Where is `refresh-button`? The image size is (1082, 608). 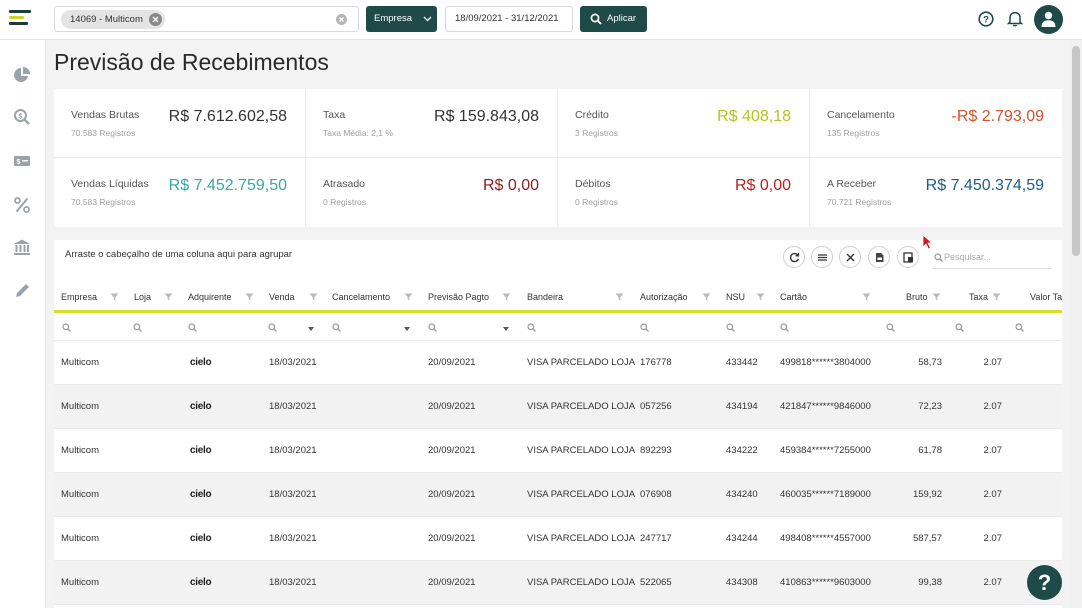
refresh-button is located at coordinates (794, 257).